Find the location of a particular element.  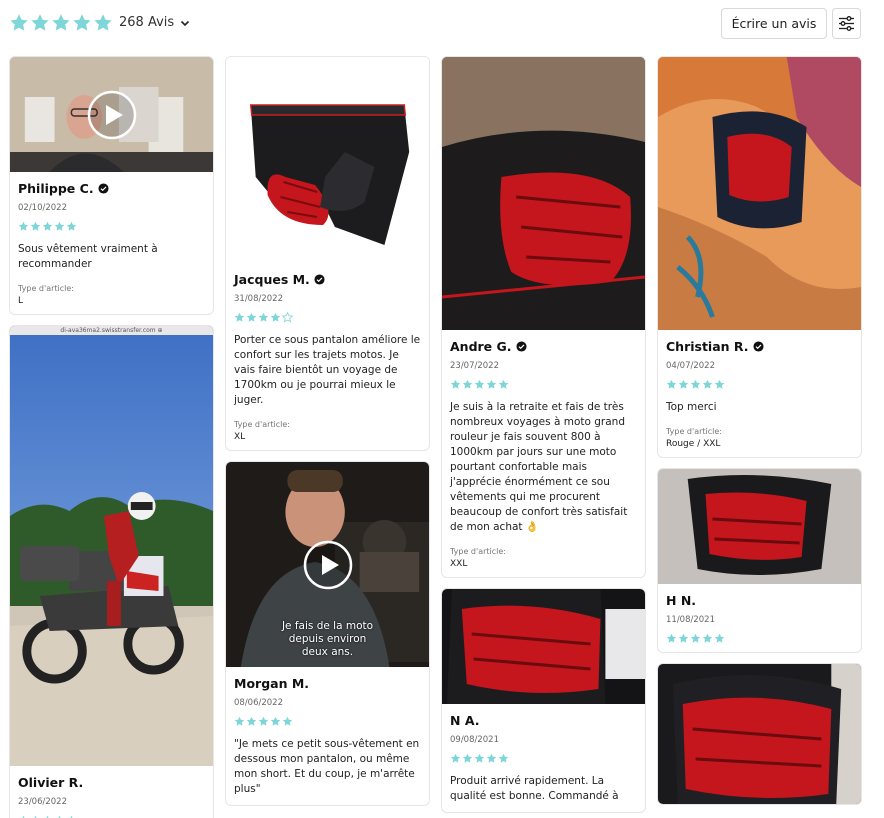

review-date: 23/07/2022 is located at coordinates (474, 366).